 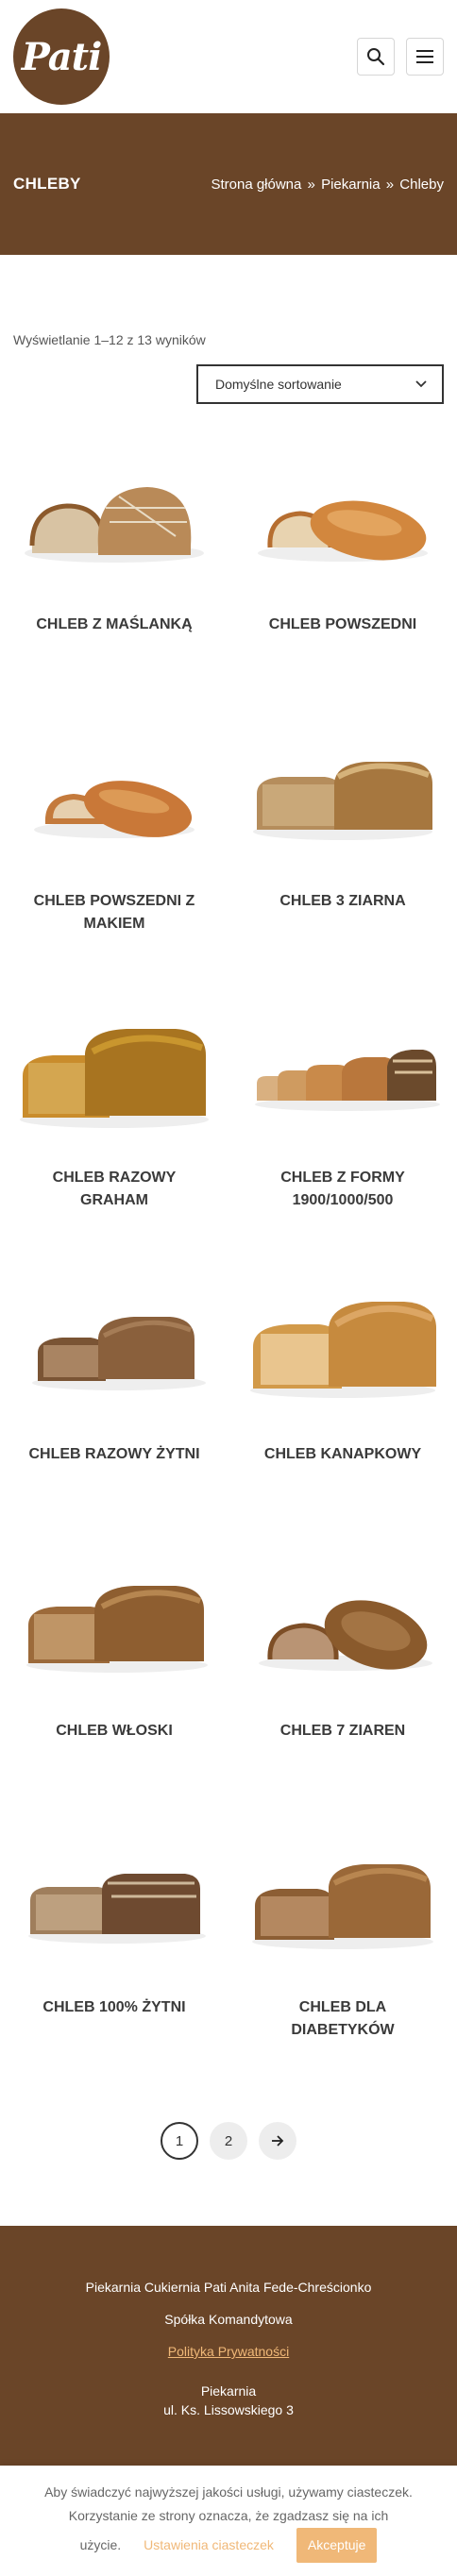 I want to click on product-card: CHLEB RAZOWY ŻYTNI, so click(x=114, y=1399).